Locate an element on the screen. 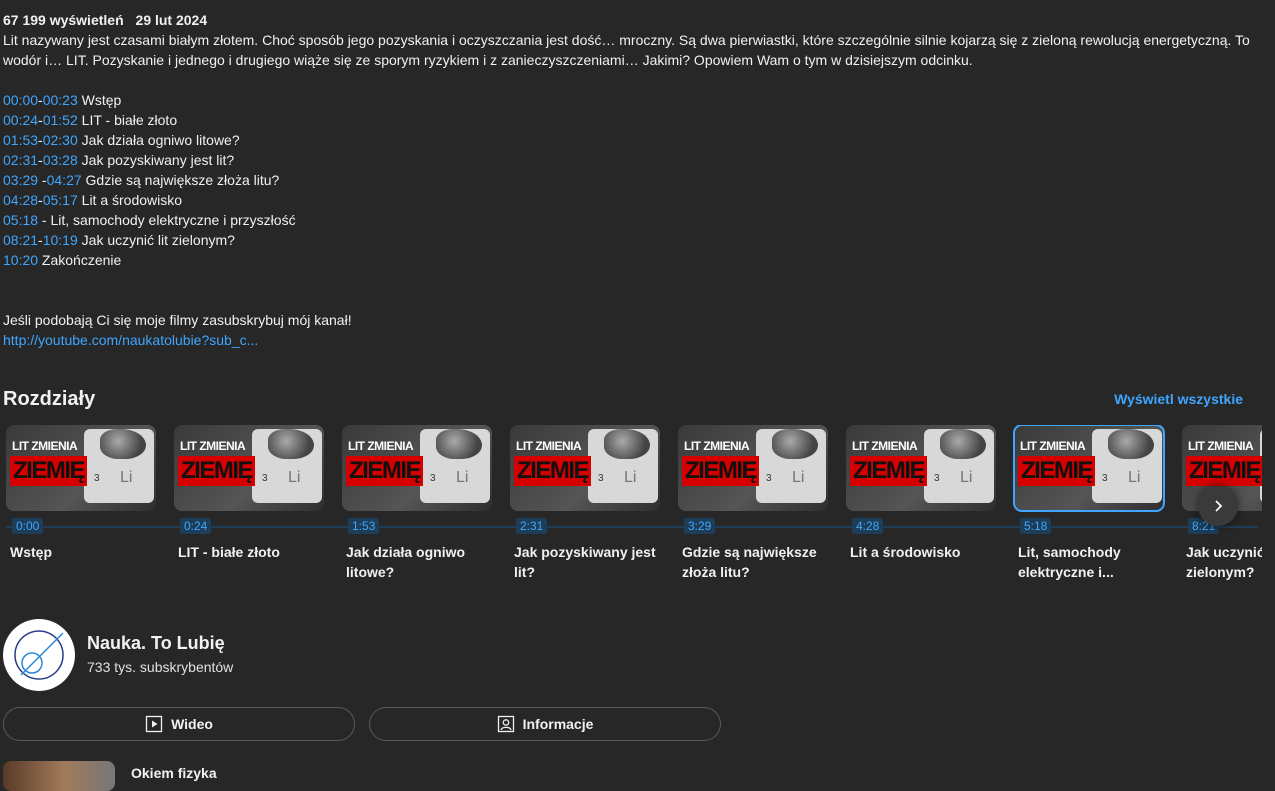  videos-button-label: Wideo is located at coordinates (192, 724).